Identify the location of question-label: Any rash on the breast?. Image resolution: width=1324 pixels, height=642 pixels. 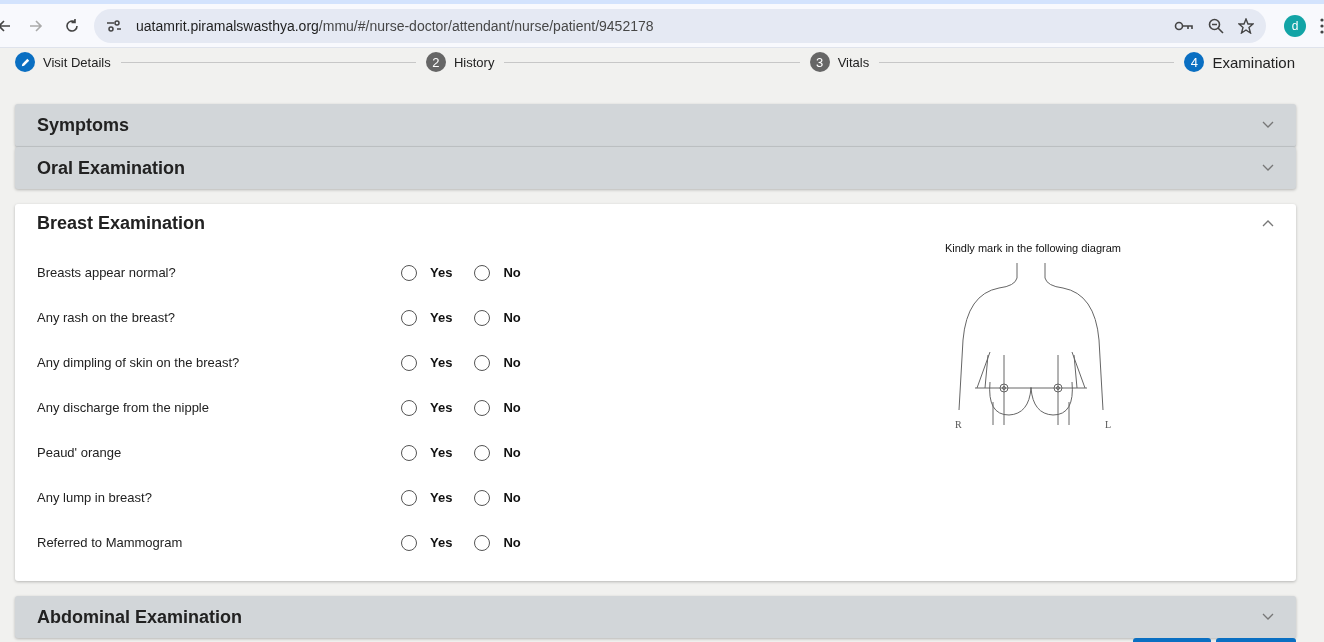
(107, 317).